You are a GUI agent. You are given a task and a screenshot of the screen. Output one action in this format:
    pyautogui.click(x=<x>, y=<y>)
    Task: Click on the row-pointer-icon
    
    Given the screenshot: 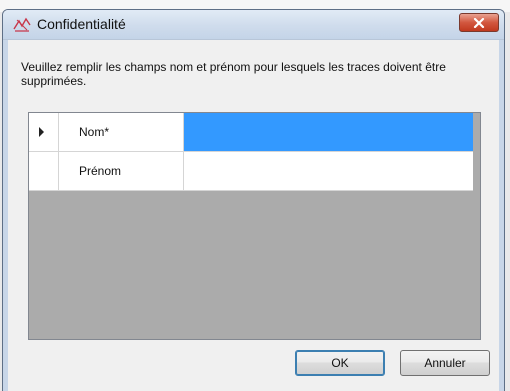 What is the action you would take?
    pyautogui.click(x=41, y=132)
    